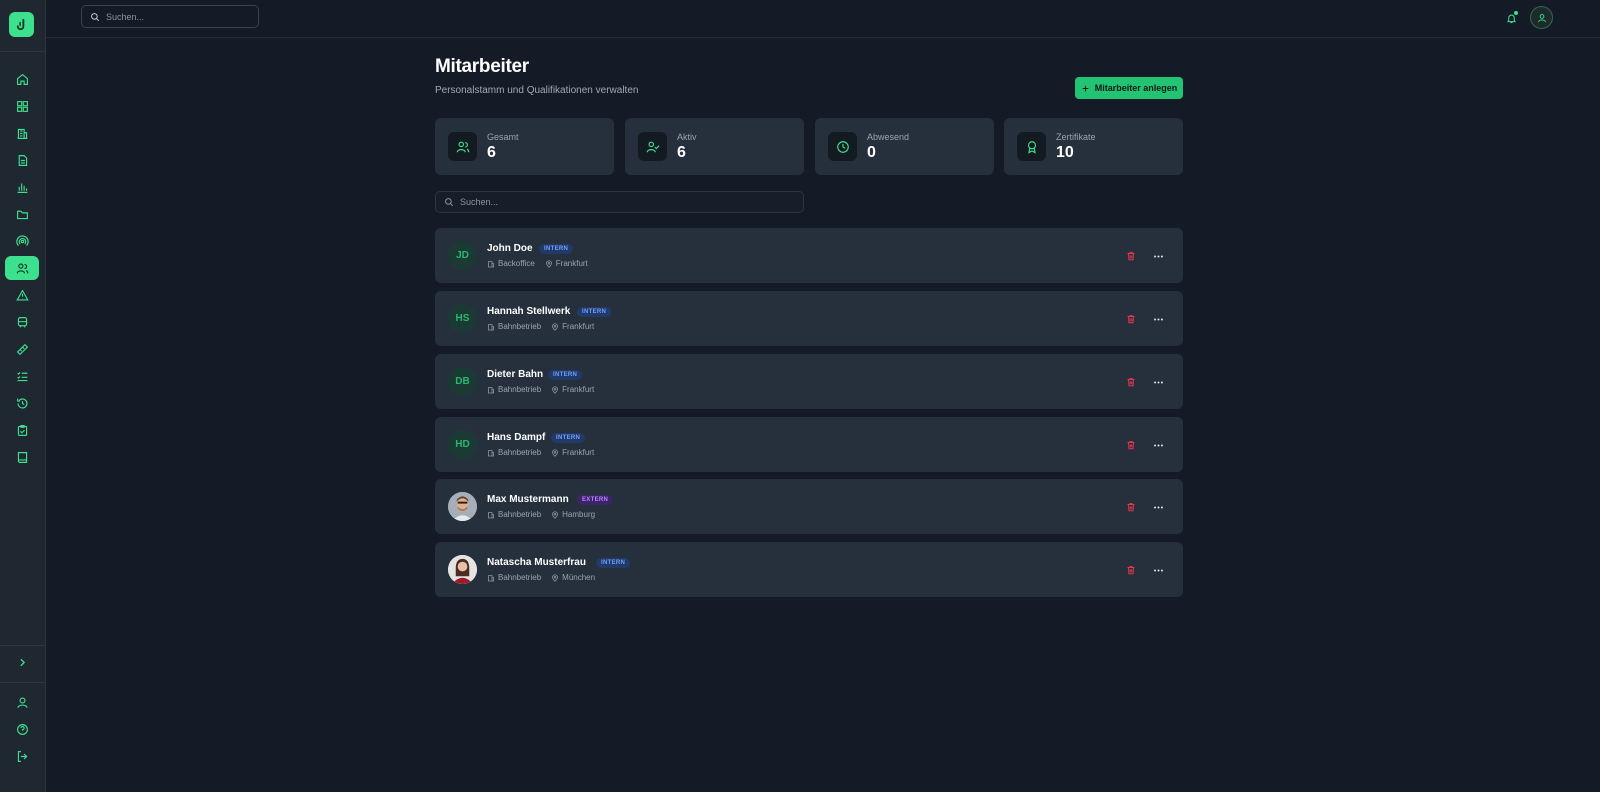 The image size is (1600, 792). I want to click on nav-broadcast, so click(22, 241).